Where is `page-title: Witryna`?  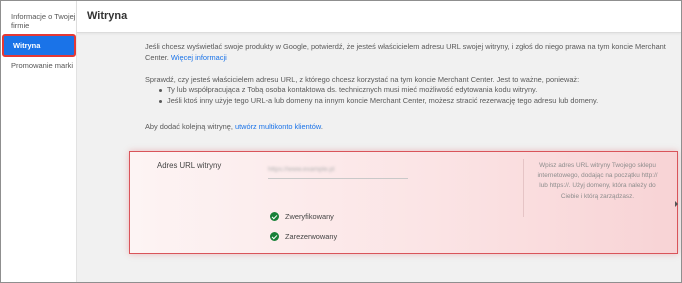
page-title: Witryna is located at coordinates (107, 16).